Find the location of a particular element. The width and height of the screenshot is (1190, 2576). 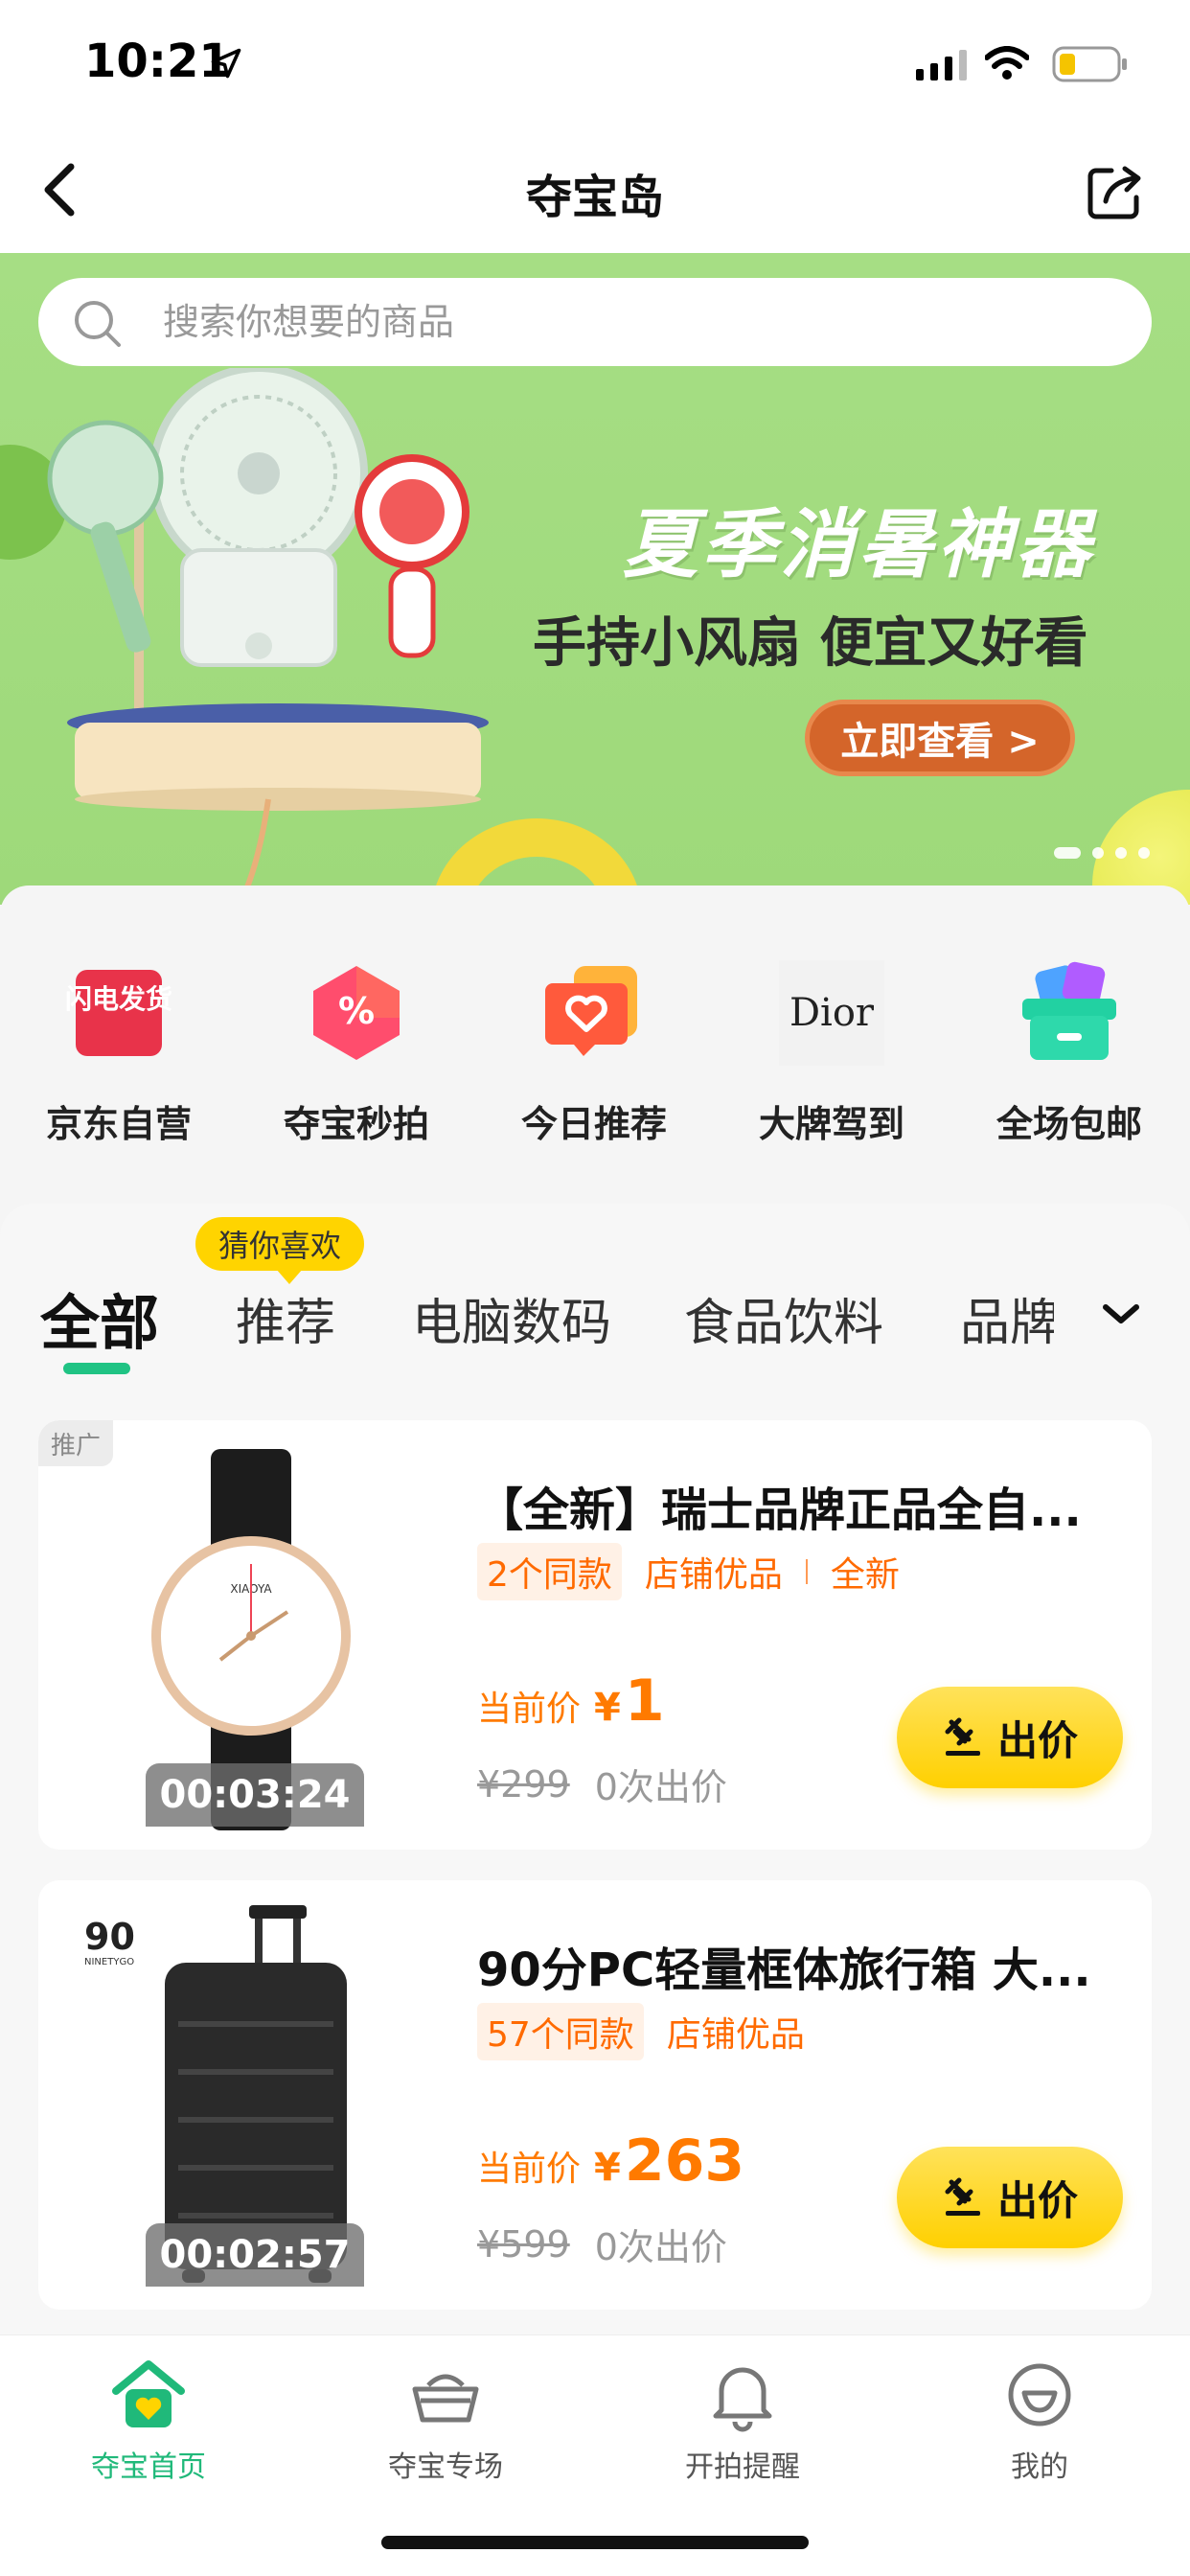

original-price: ¥599 is located at coordinates (524, 2244).